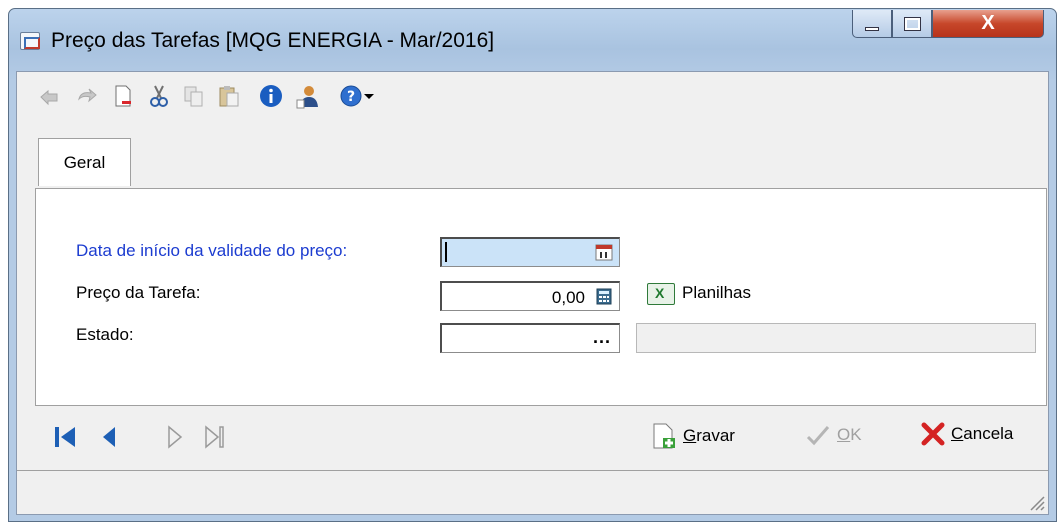  Describe the element at coordinates (30, 41) in the screenshot. I see `app-icon` at that location.